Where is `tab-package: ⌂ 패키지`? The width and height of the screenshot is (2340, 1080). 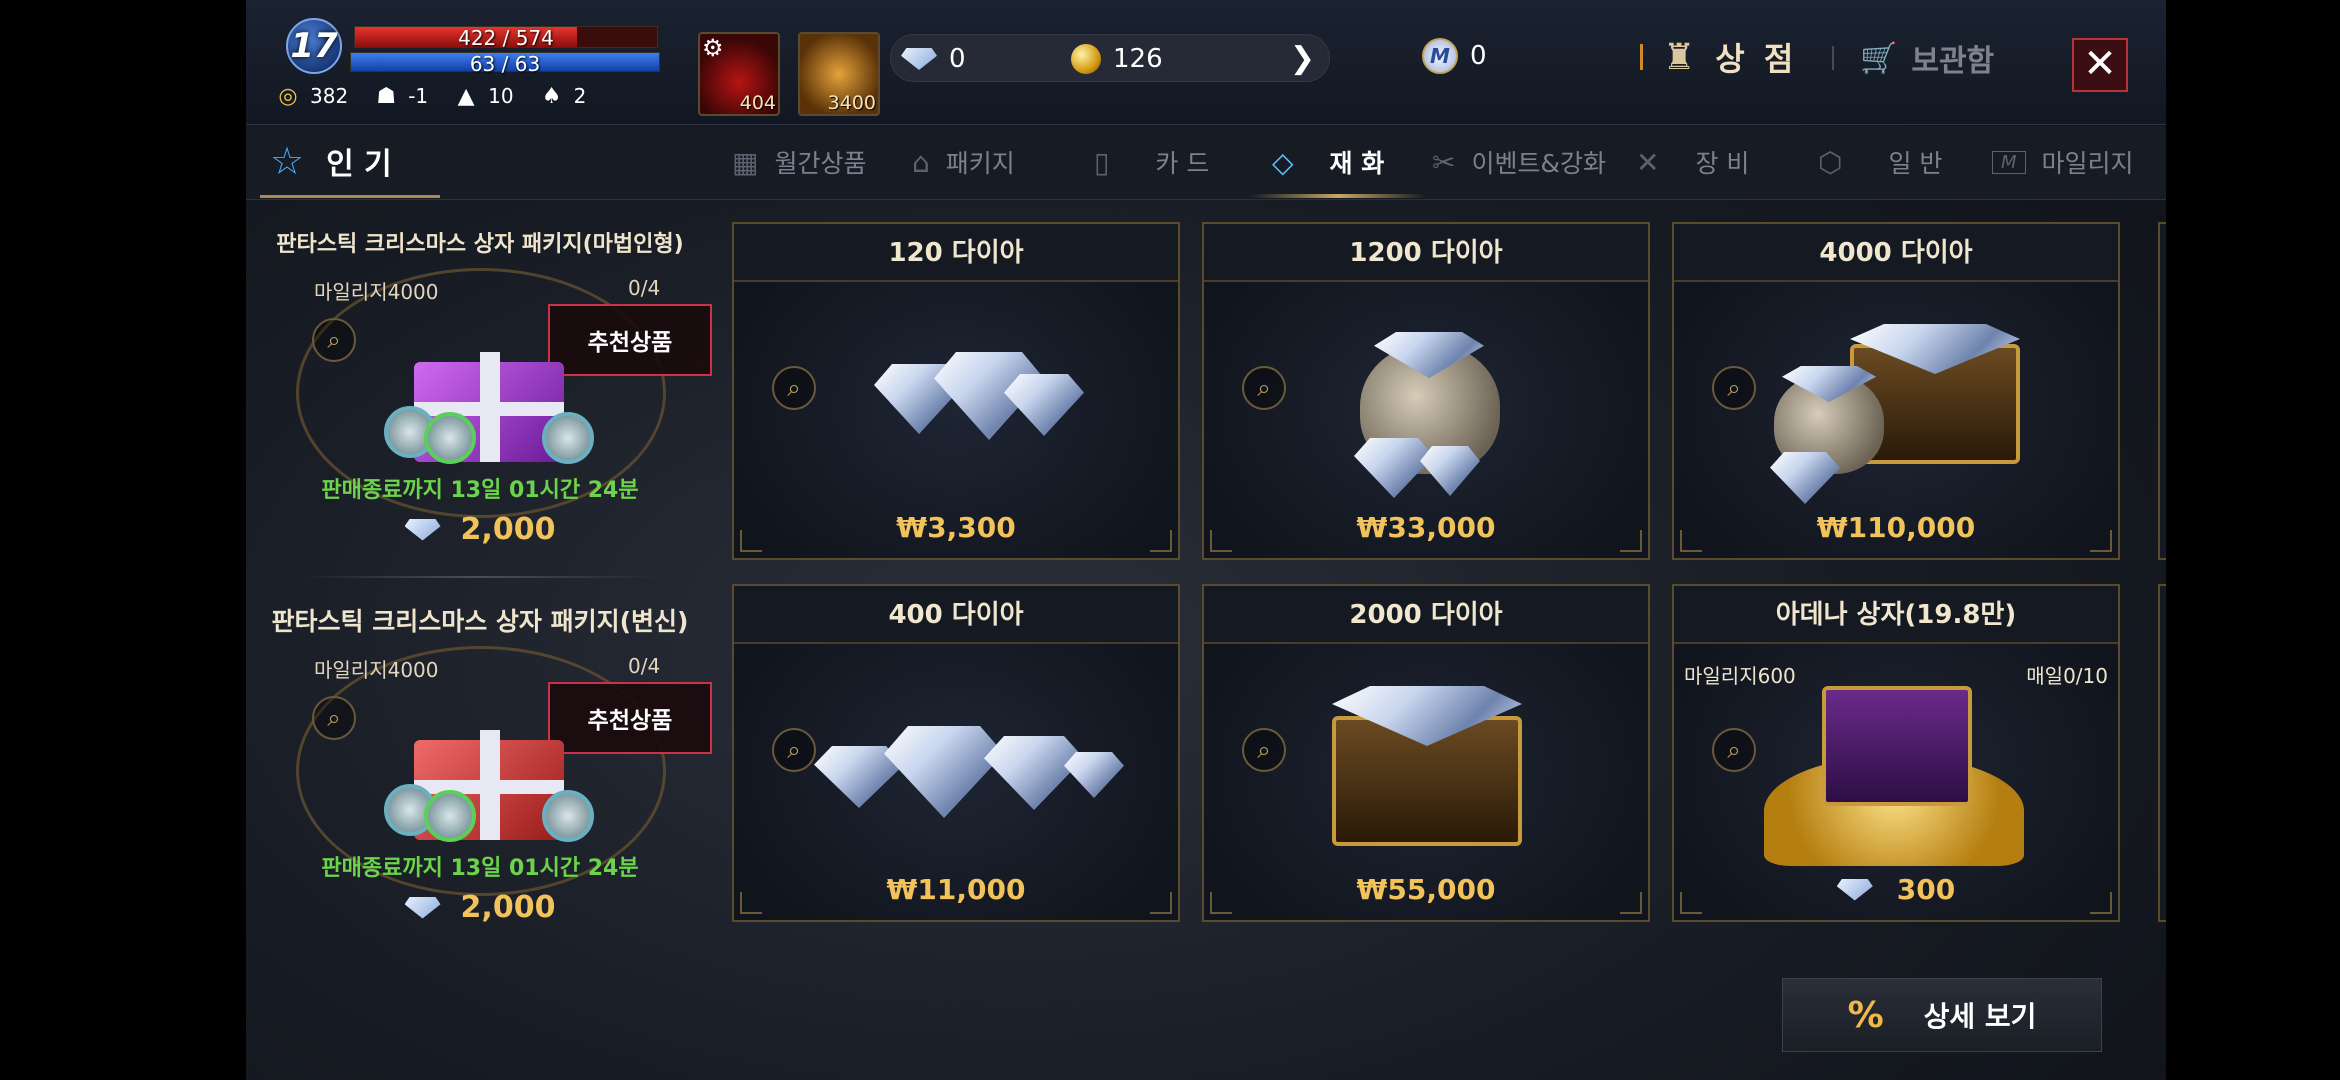 tab-package: ⌂ 패키지 is located at coordinates (963, 162).